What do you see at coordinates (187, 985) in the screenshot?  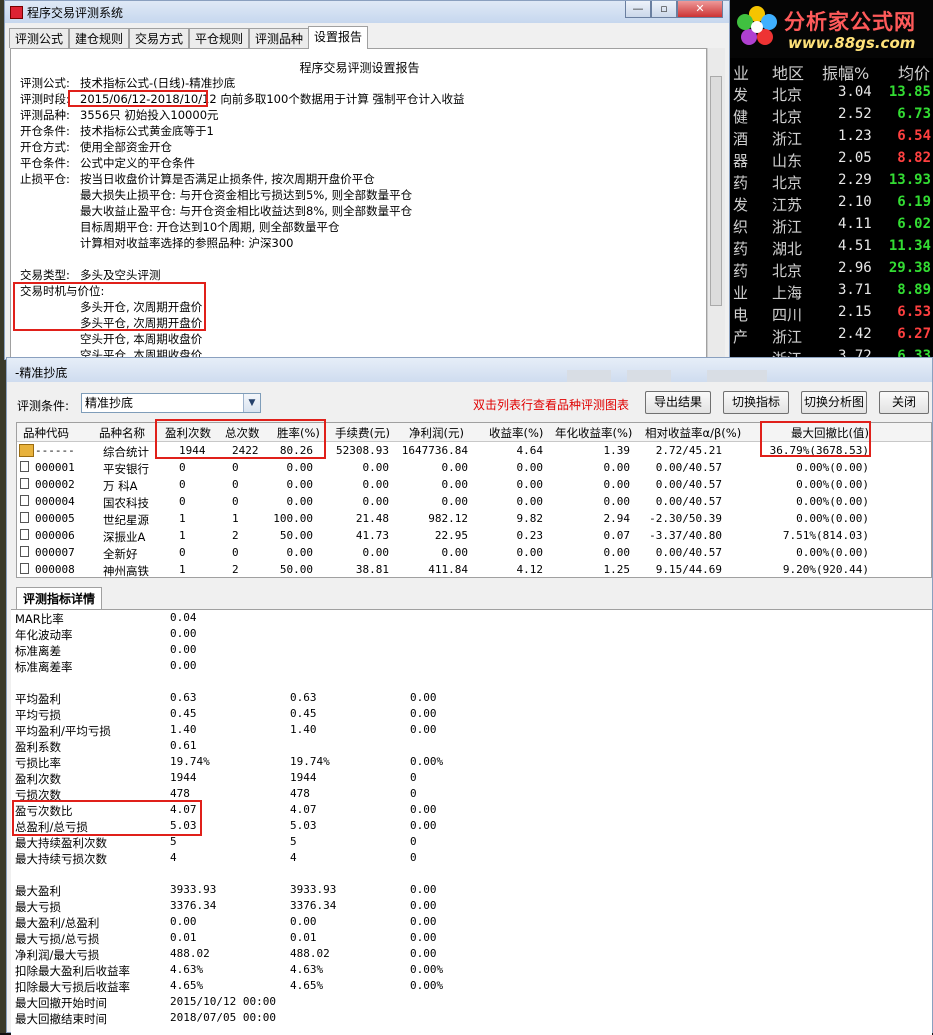 I see `detail-value-all: 4.65%` at bounding box center [187, 985].